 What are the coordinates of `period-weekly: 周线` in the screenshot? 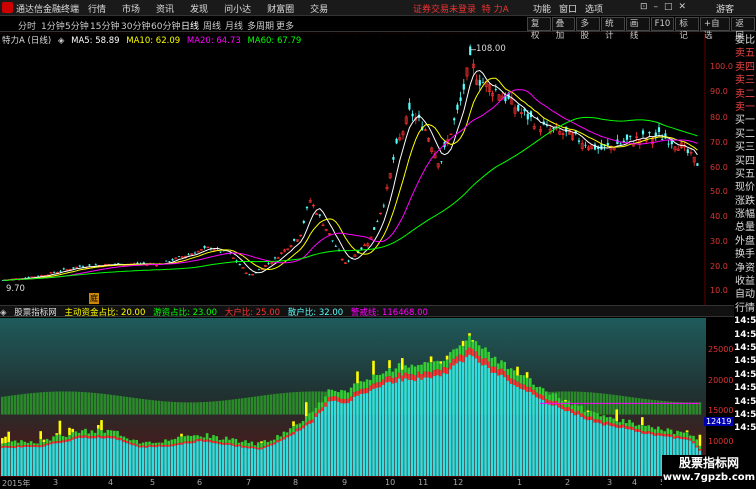 It's located at (212, 25).